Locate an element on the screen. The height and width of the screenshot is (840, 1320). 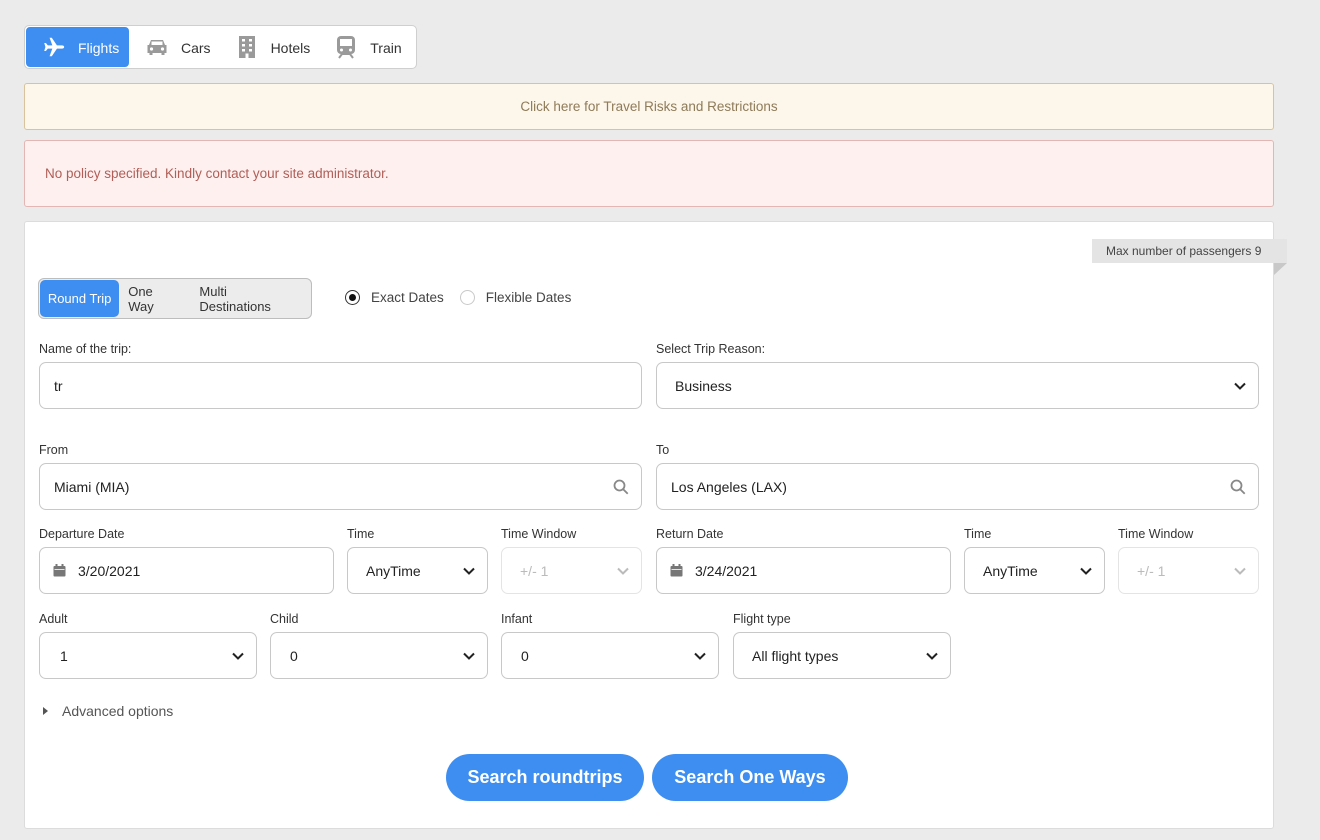
departure-date-label: Departure Date is located at coordinates (82, 534).